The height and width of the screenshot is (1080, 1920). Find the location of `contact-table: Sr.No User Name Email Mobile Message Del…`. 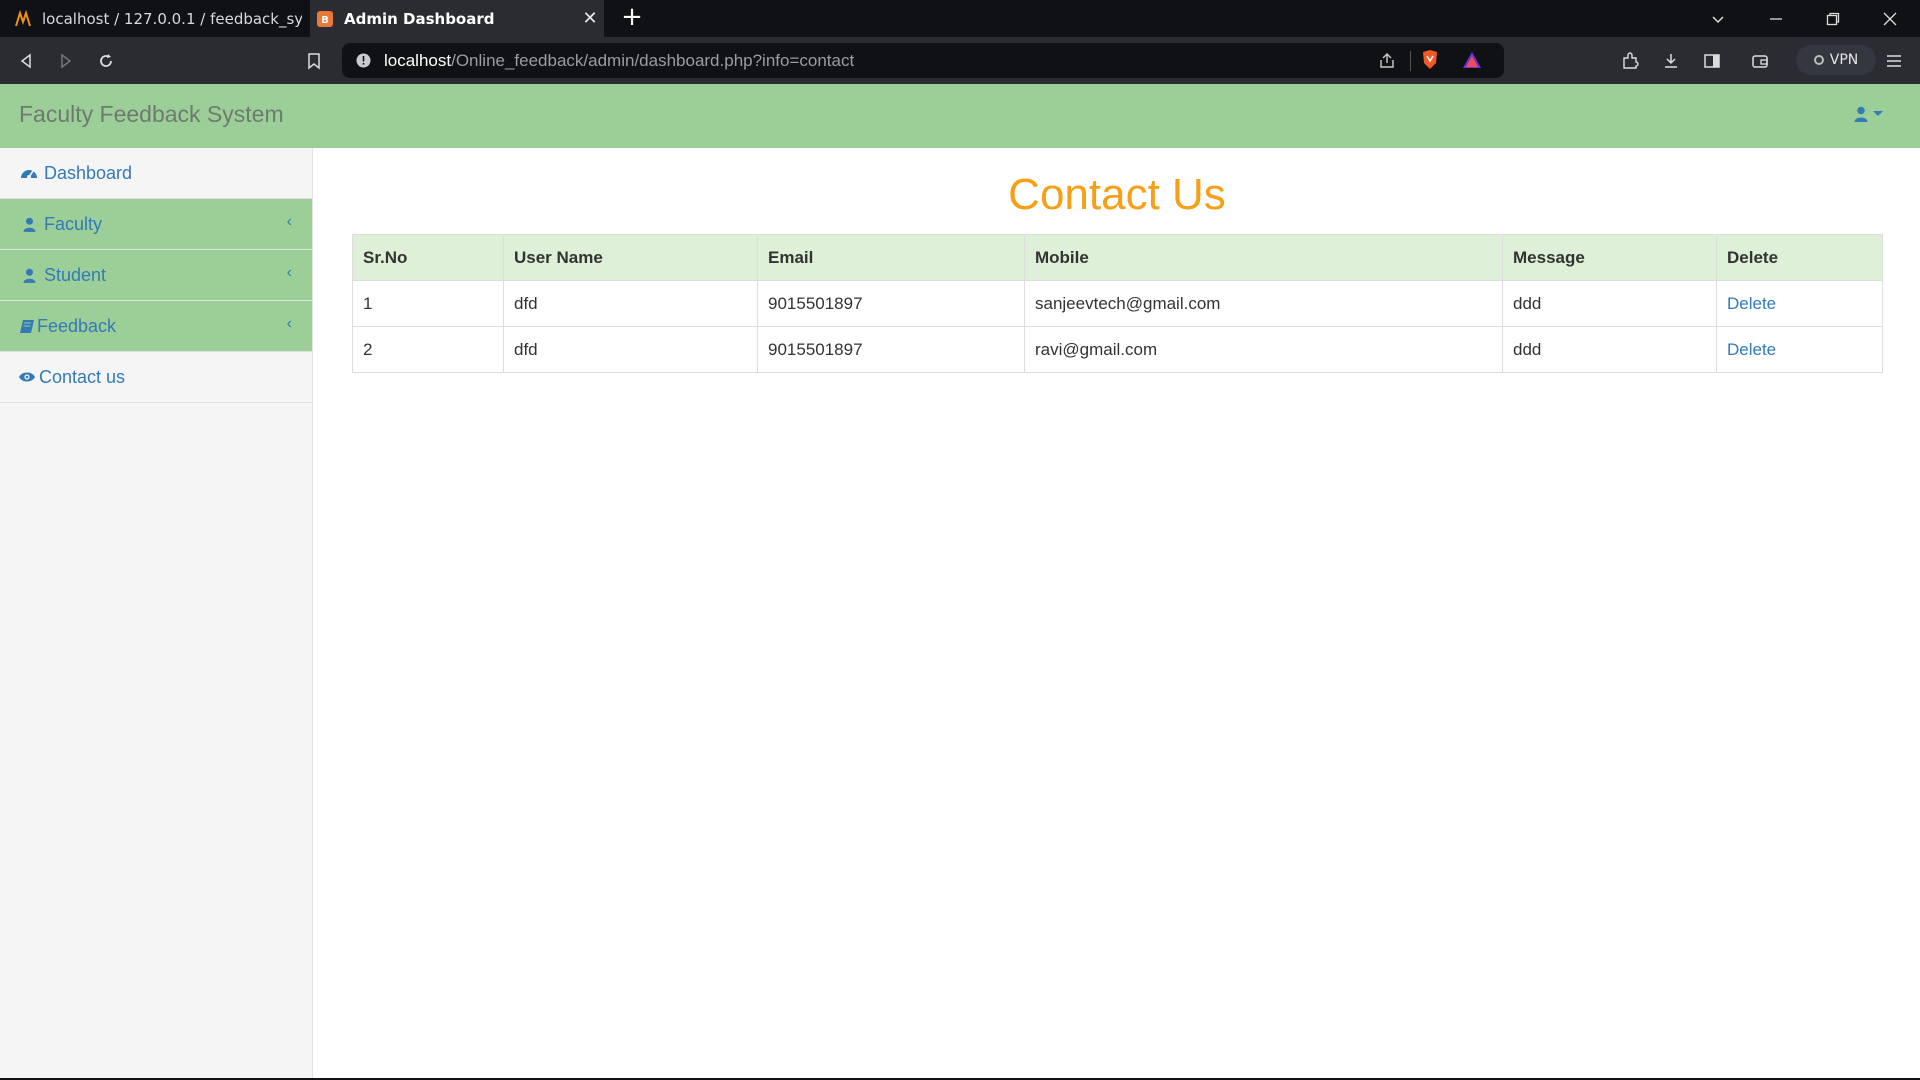

contact-table: Sr.No User Name Email Mobile Message Del… is located at coordinates (1117, 303).